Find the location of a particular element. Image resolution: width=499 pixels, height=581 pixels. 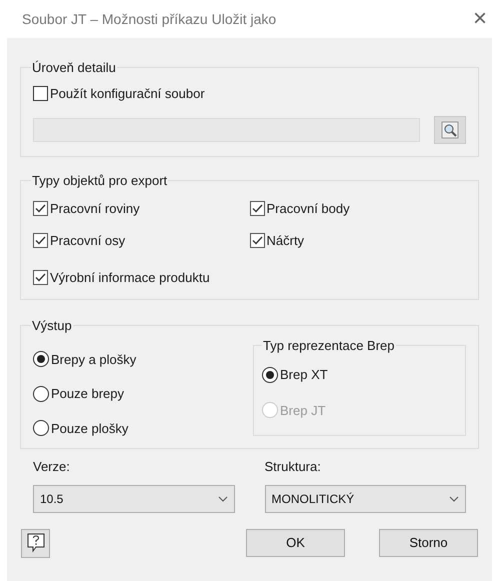

group-title: Typy objektů pro export is located at coordinates (99, 181).